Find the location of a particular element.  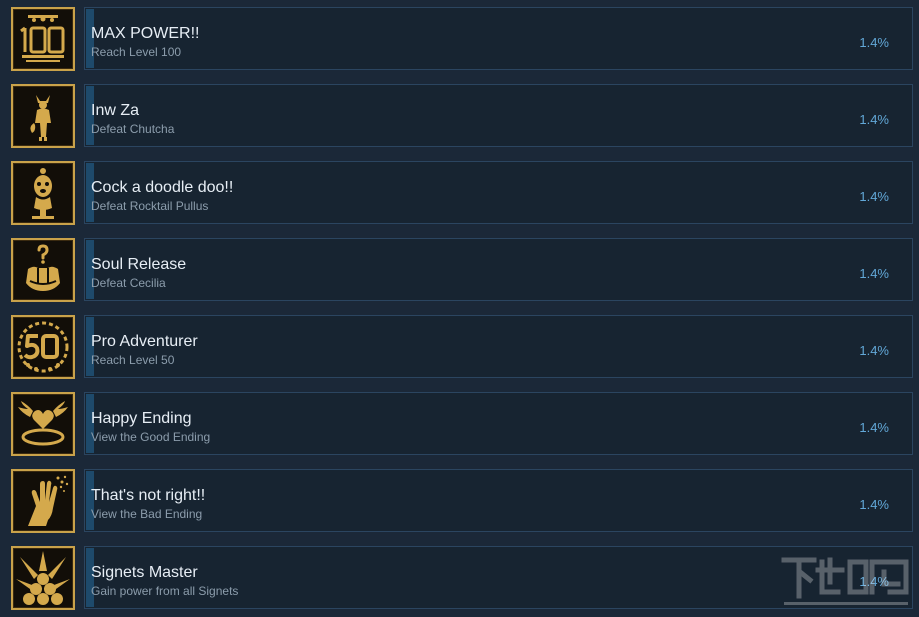

achievement-description: Reach Level 50 is located at coordinates (133, 360).